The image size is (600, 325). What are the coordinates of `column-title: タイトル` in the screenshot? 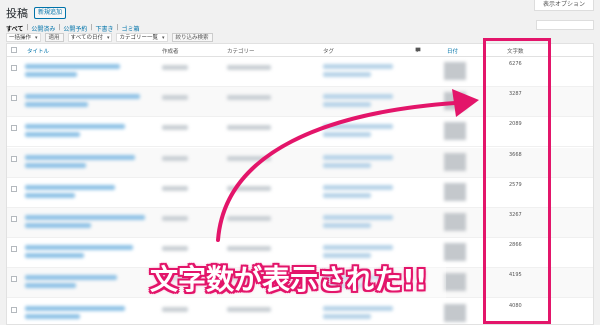 It's located at (38, 51).